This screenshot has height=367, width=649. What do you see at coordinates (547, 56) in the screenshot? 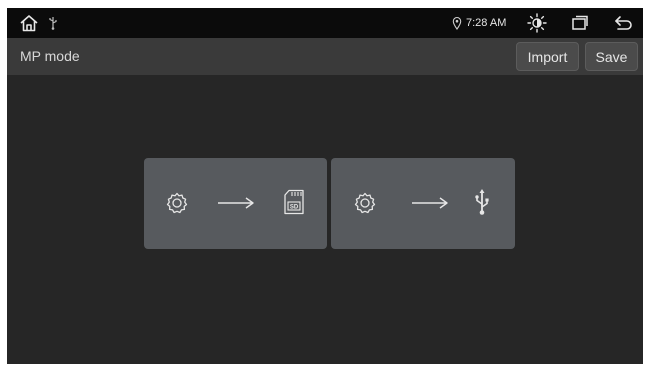
I see `import-button: Import` at bounding box center [547, 56].